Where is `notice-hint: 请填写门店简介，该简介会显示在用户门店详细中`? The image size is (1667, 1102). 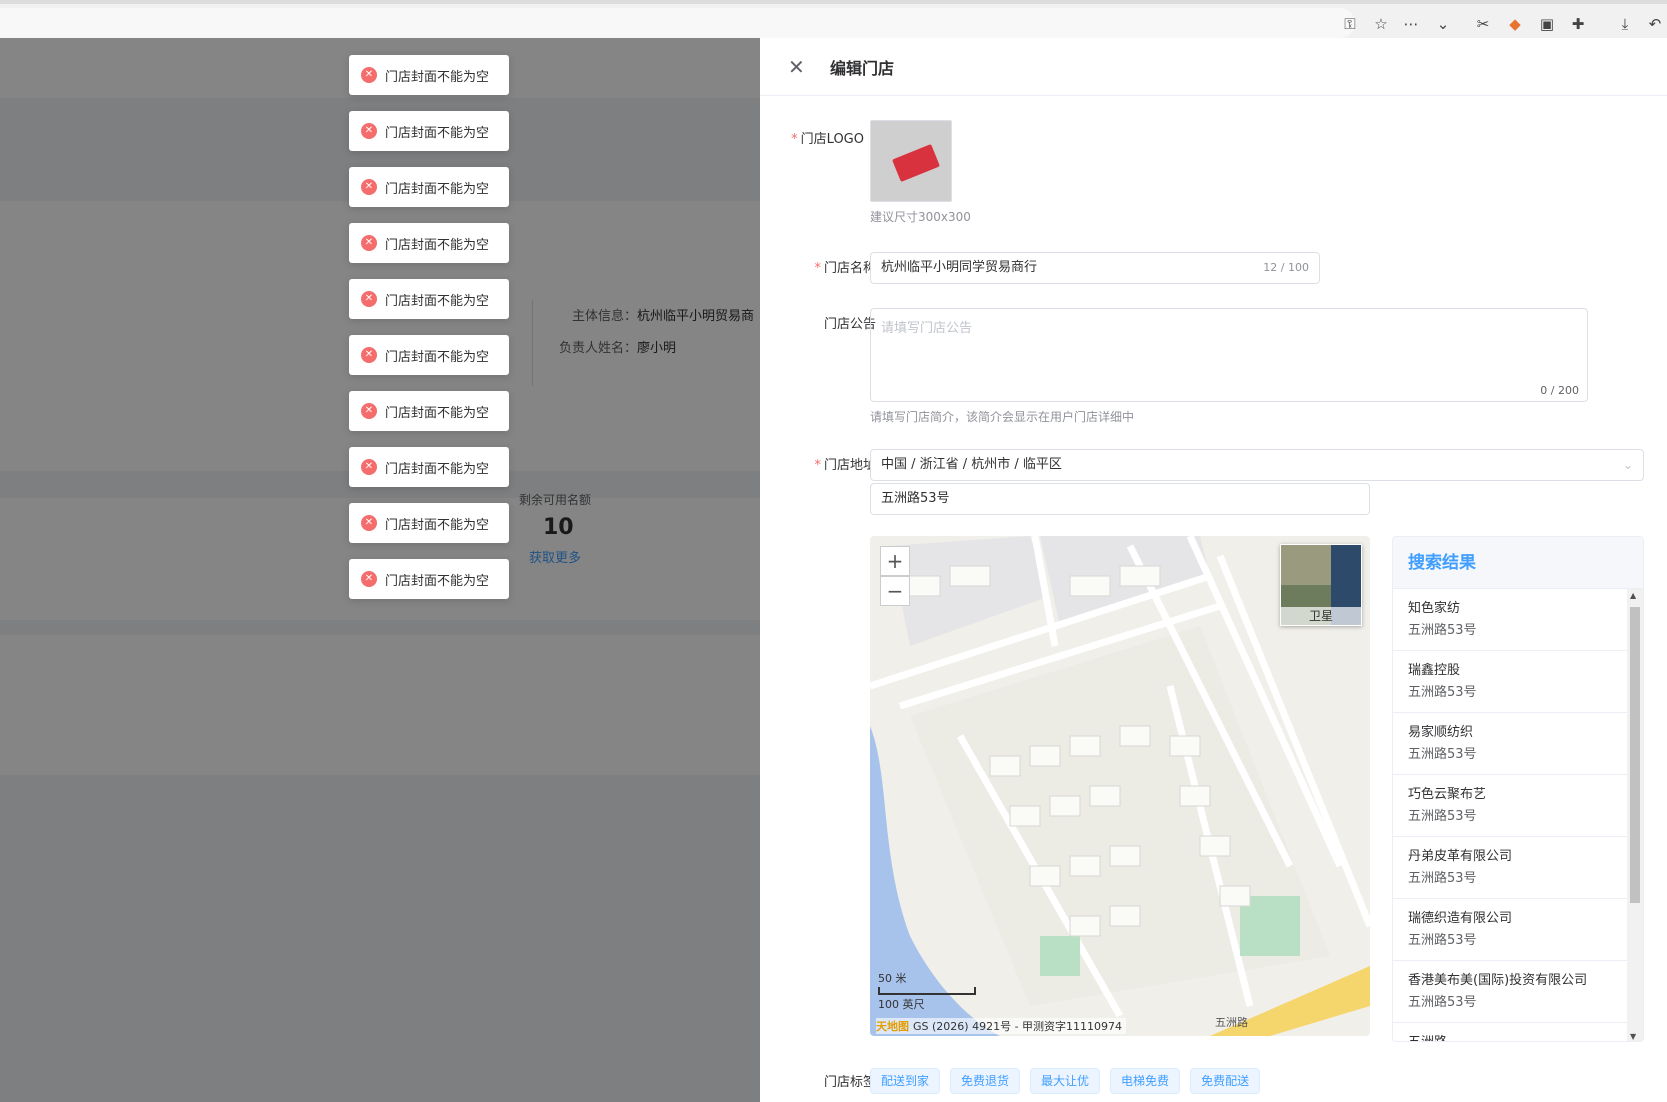
notice-hint: 请填写门店简介，该简介会显示在用户门店详细中 is located at coordinates (1002, 417).